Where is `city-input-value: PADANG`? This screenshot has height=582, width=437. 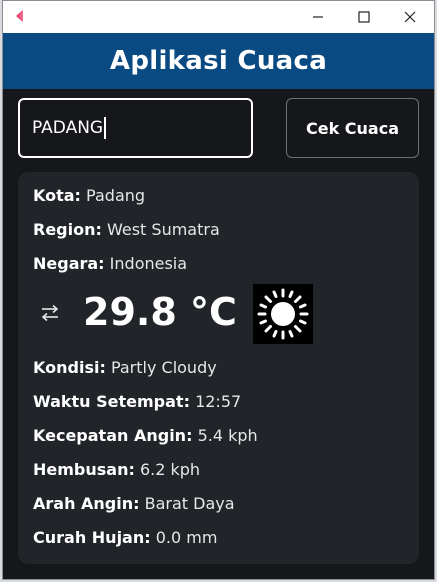 city-input-value: PADANG is located at coordinates (68, 128).